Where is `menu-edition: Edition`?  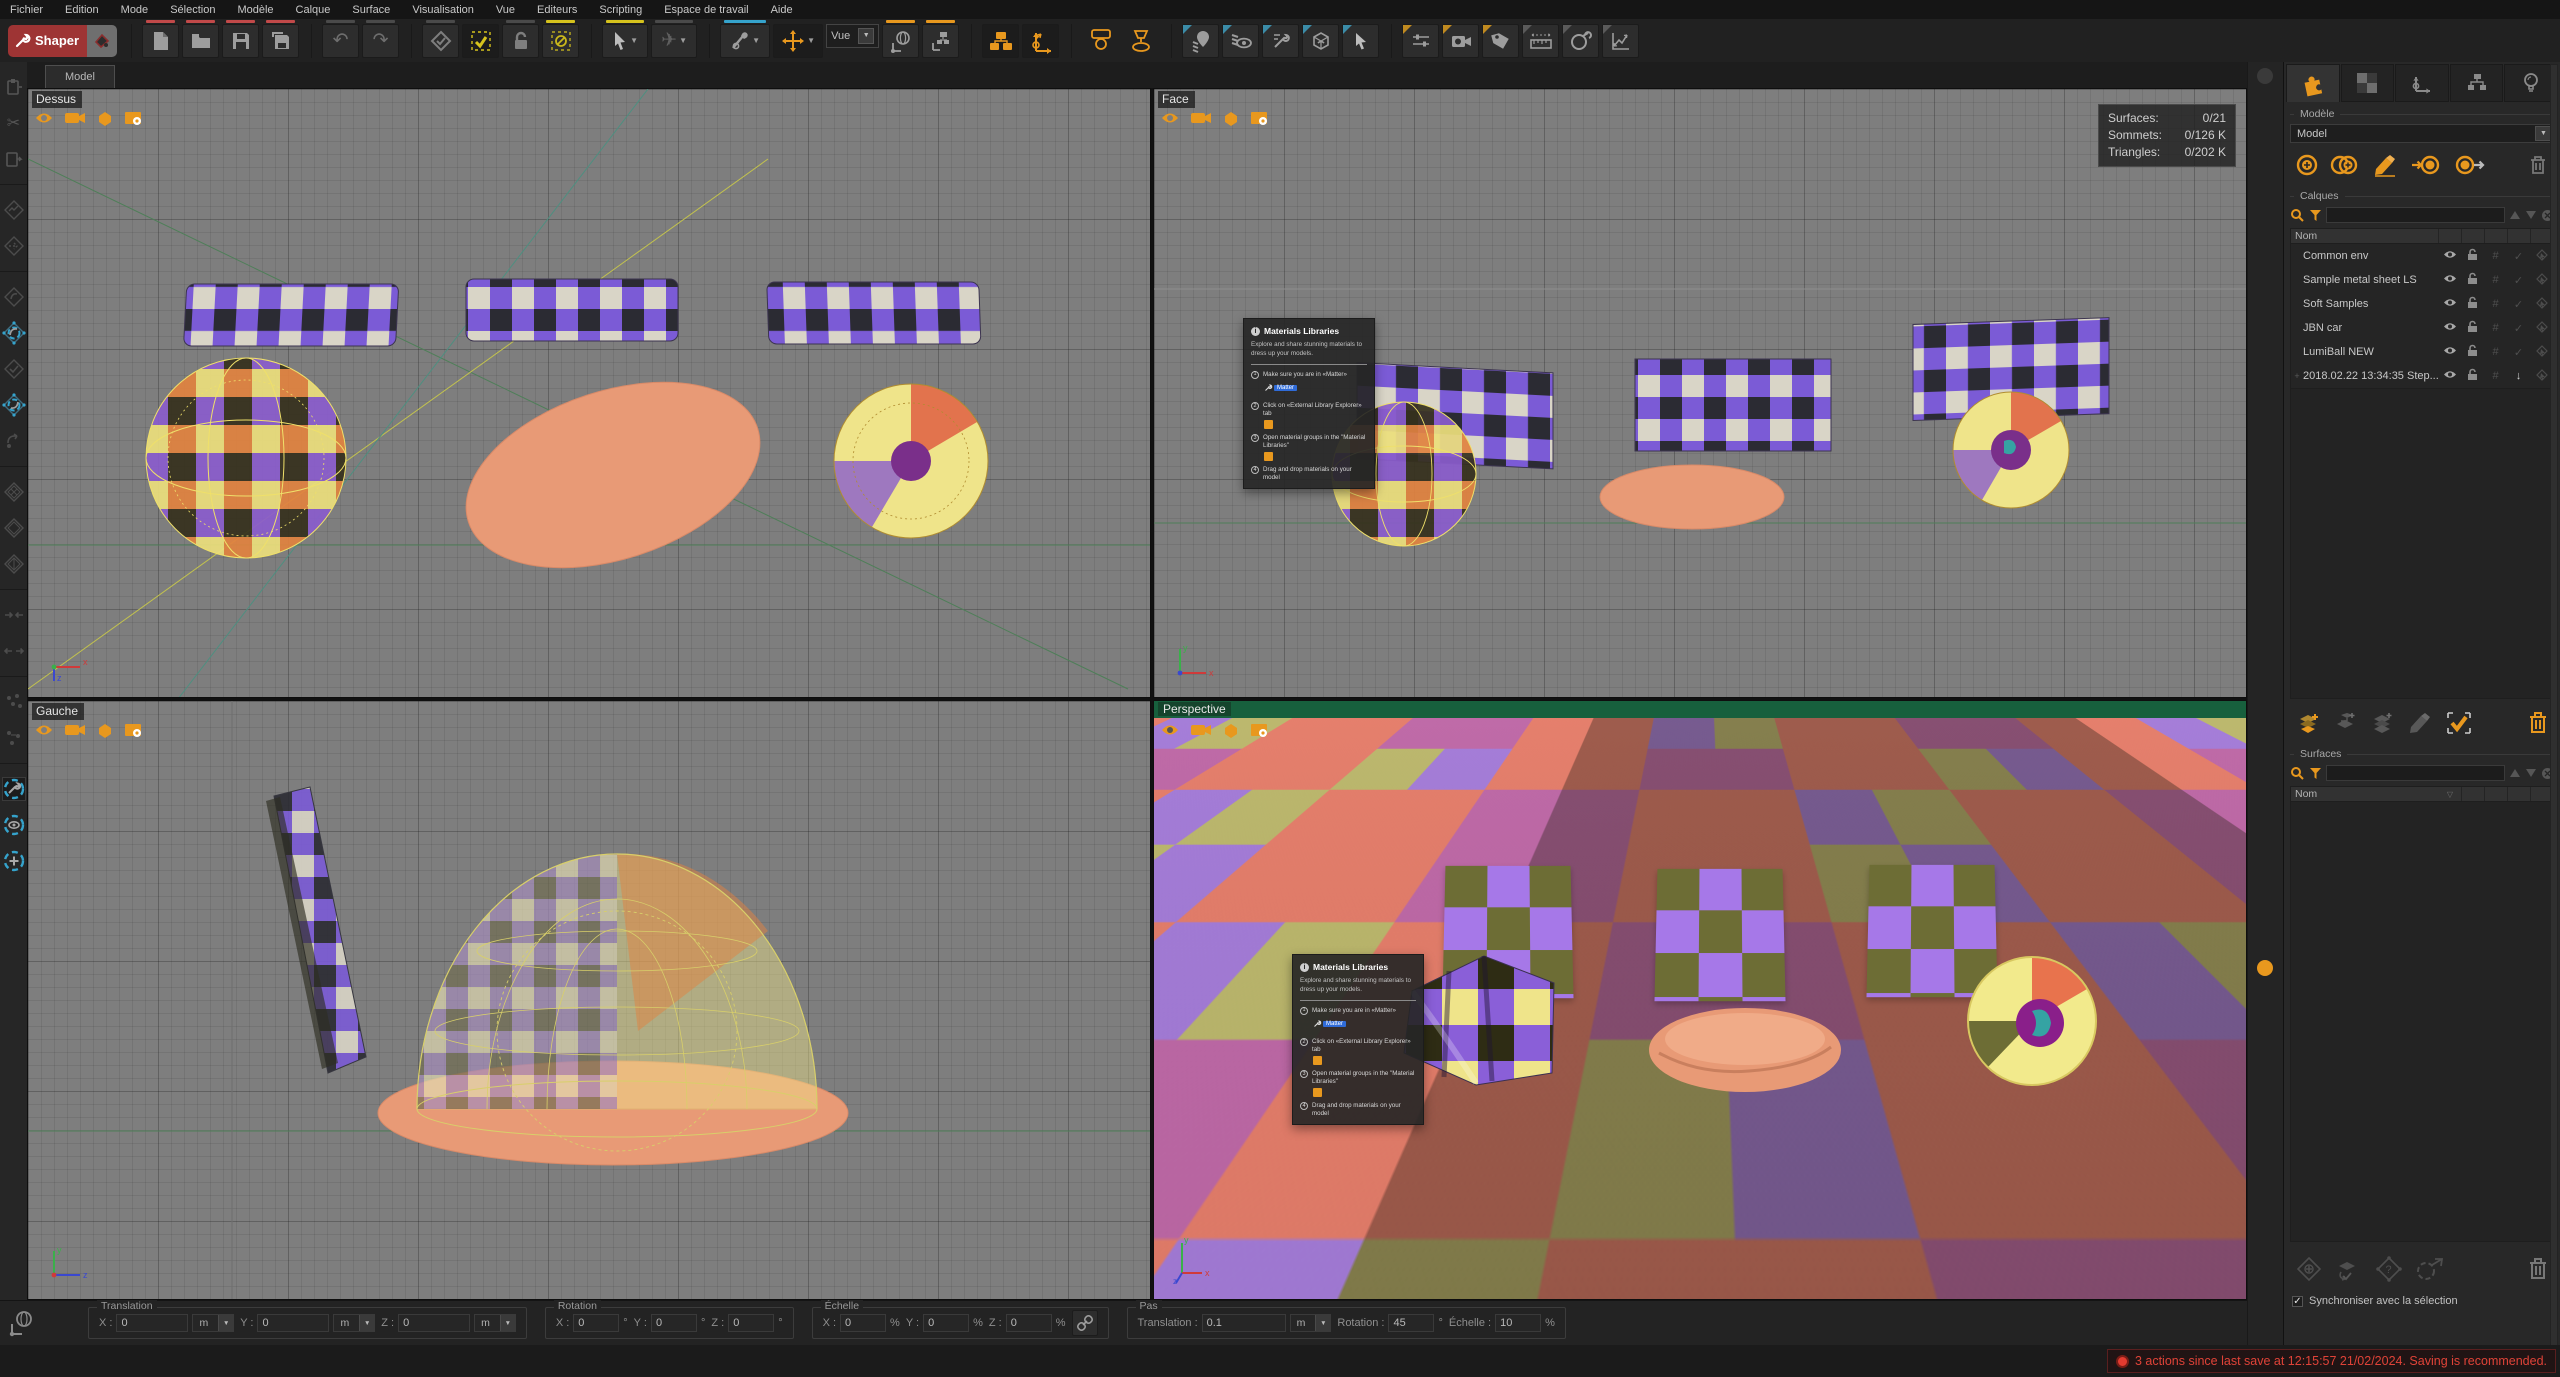
menu-edition: Edition is located at coordinates (82, 10).